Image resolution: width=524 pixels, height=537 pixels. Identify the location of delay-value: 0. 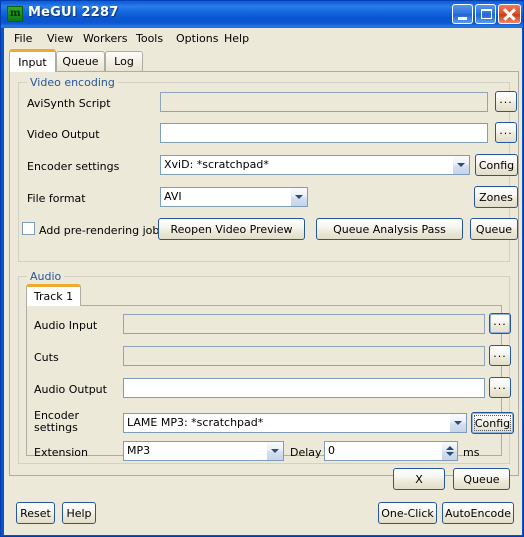
(331, 450).